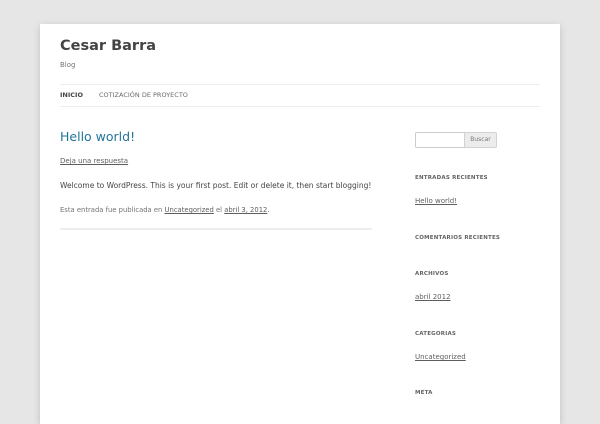 The height and width of the screenshot is (424, 600). I want to click on archive-link: abril 2012, so click(433, 297).